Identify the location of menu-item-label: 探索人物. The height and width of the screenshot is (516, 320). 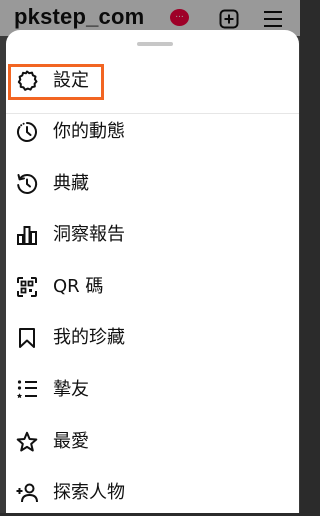
(89, 492).